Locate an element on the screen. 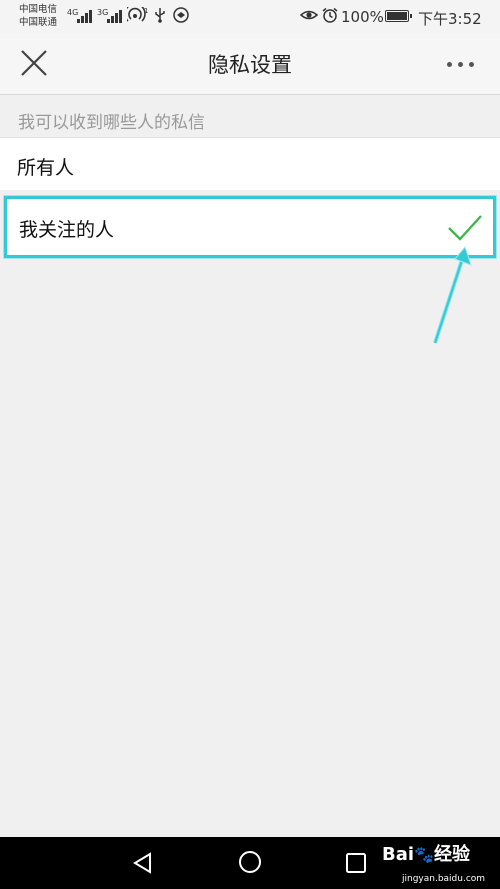 Image resolution: width=500 pixels, height=889 pixels. baidu-jingyan-watermark: Bai🐾经验 jingyan.baidu.com is located at coordinates (433, 864).